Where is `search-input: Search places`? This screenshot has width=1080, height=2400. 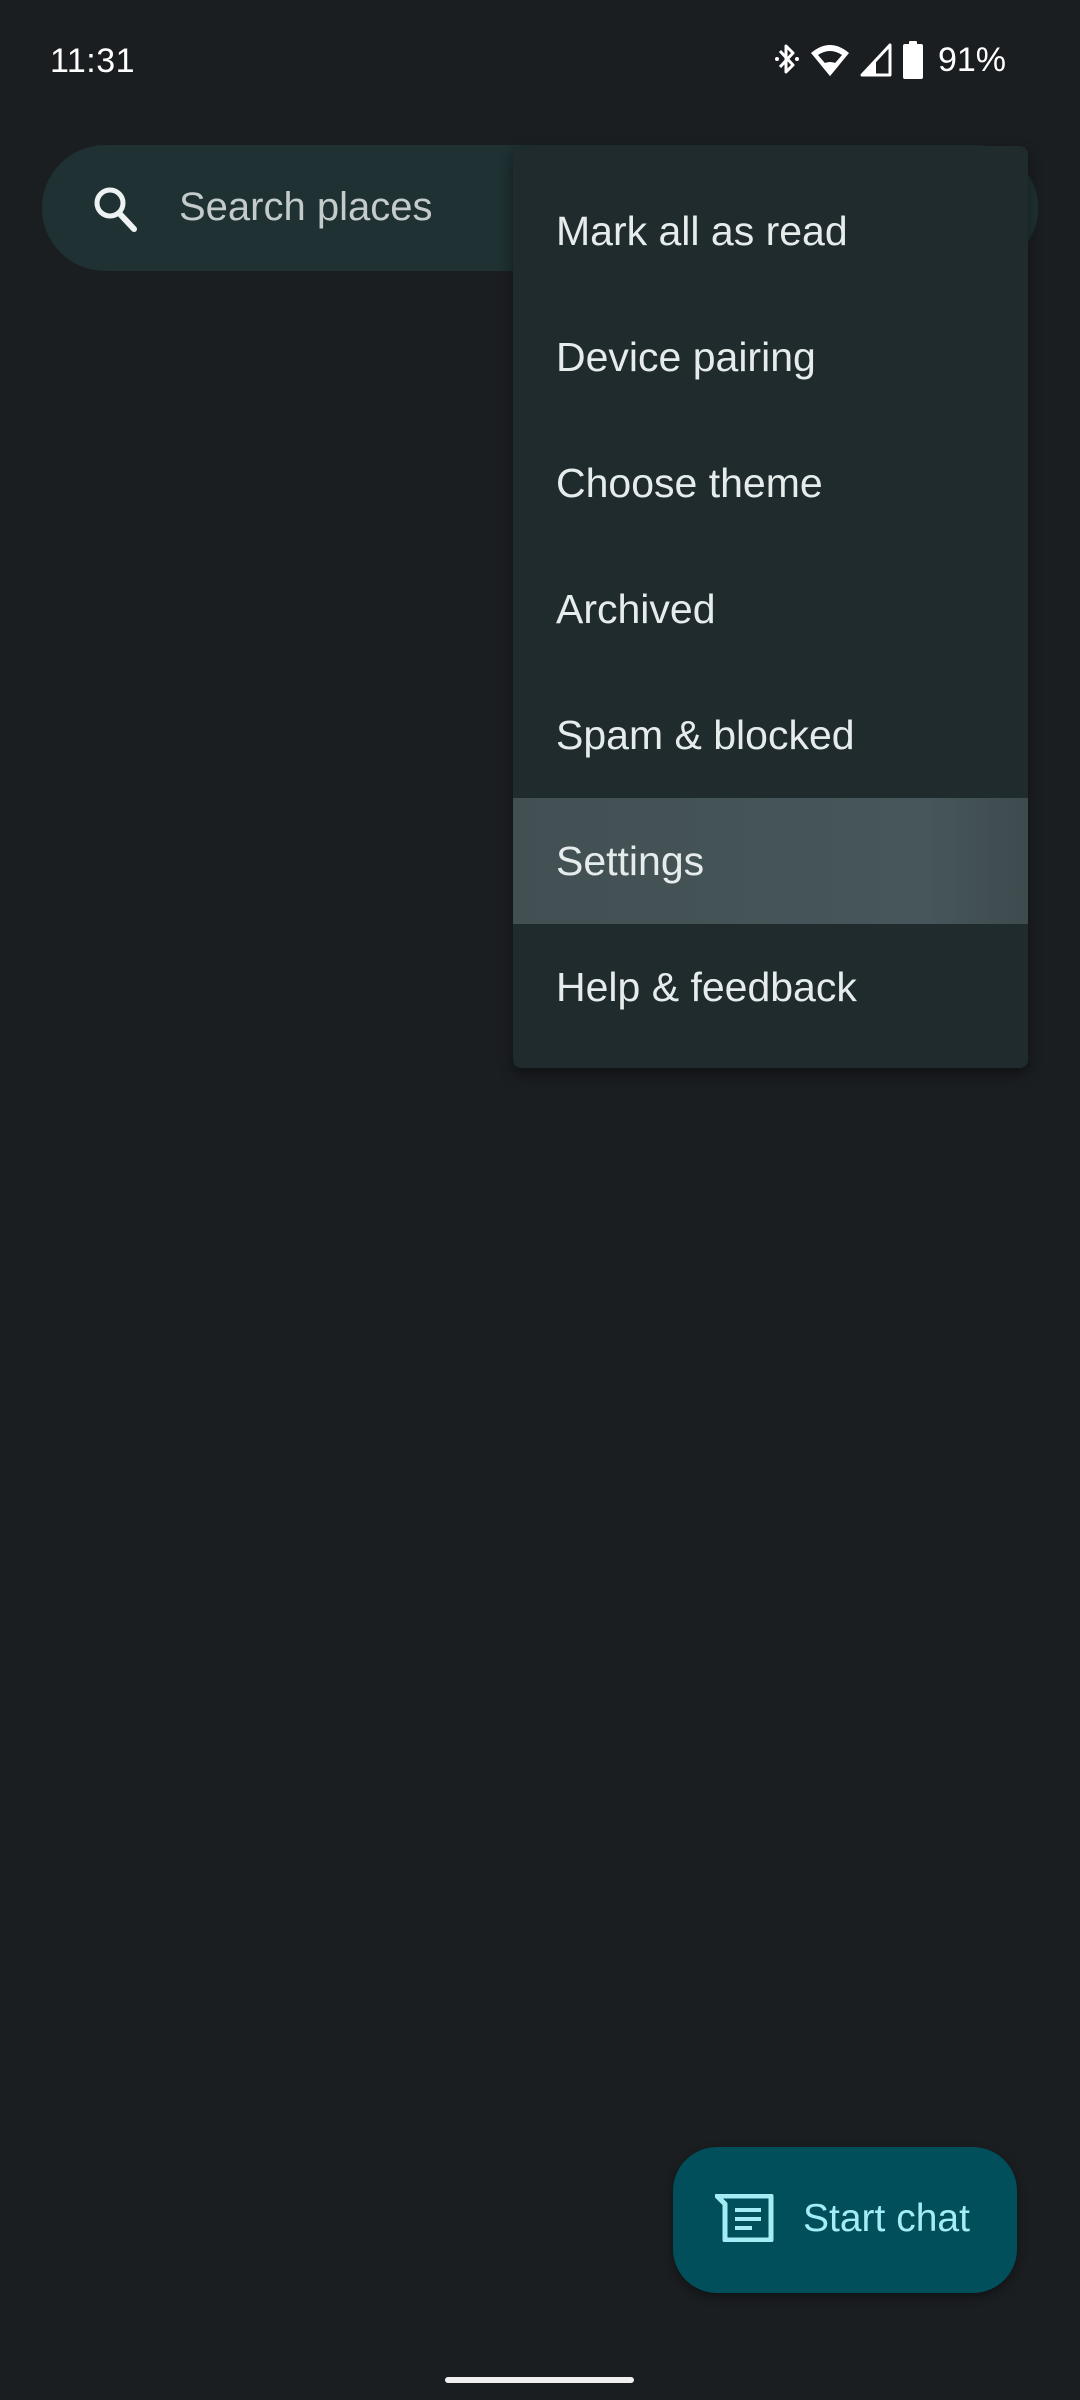 search-input: Search places is located at coordinates (305, 207).